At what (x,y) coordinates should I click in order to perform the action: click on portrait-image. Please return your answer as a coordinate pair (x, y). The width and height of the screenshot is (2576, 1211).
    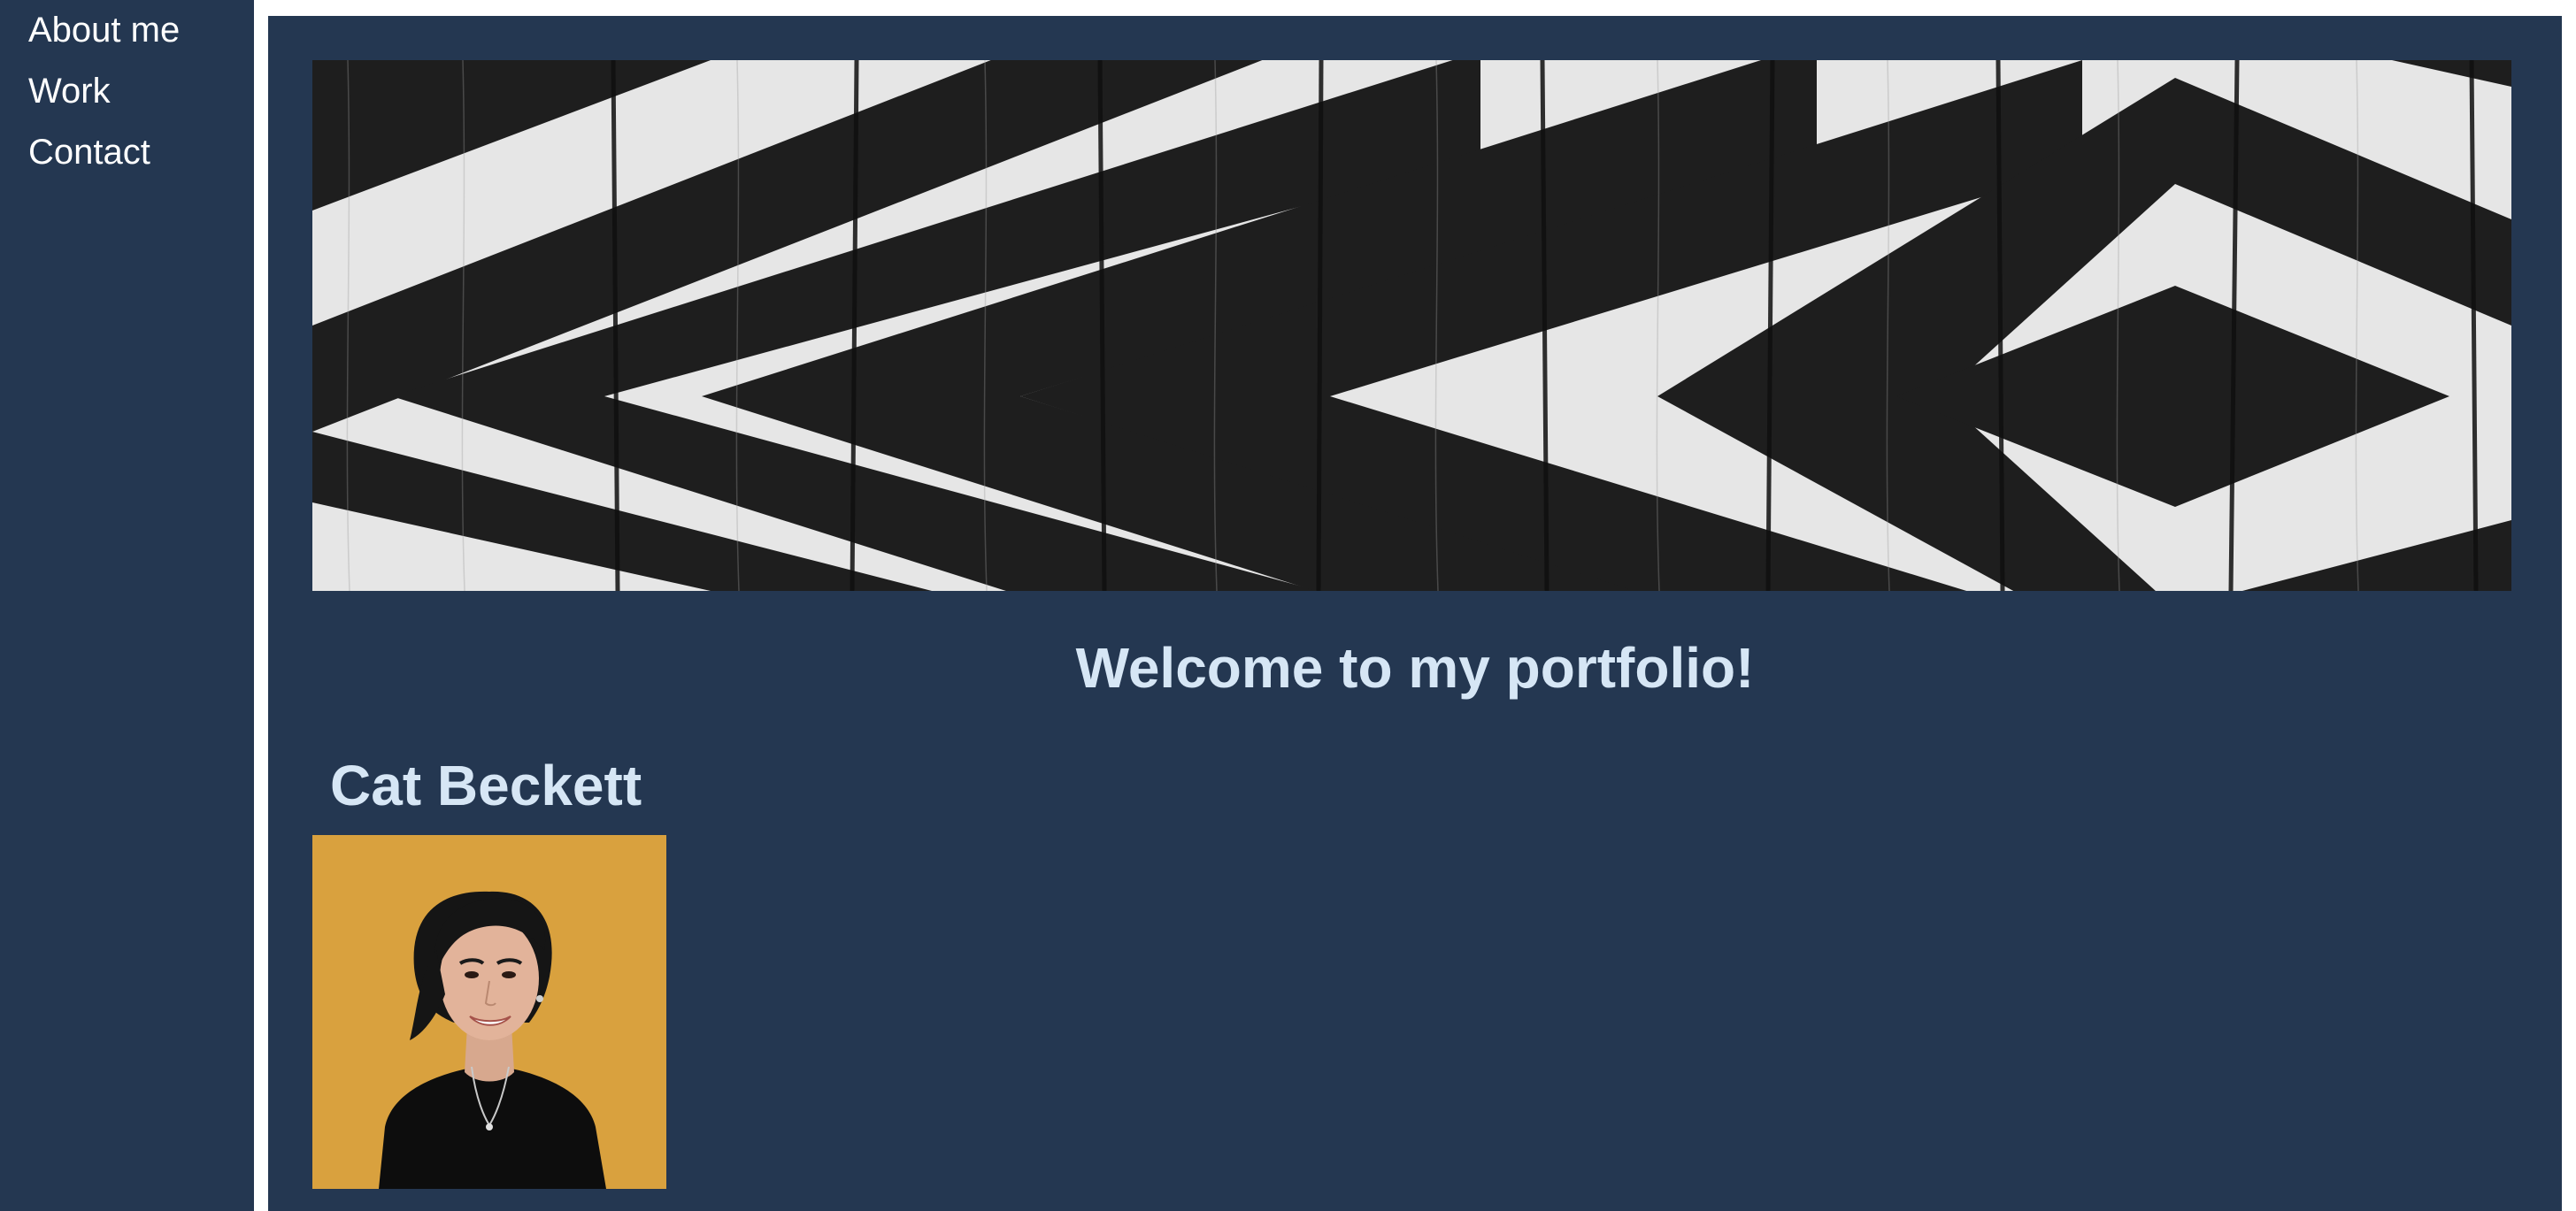
    Looking at the image, I should click on (489, 1012).